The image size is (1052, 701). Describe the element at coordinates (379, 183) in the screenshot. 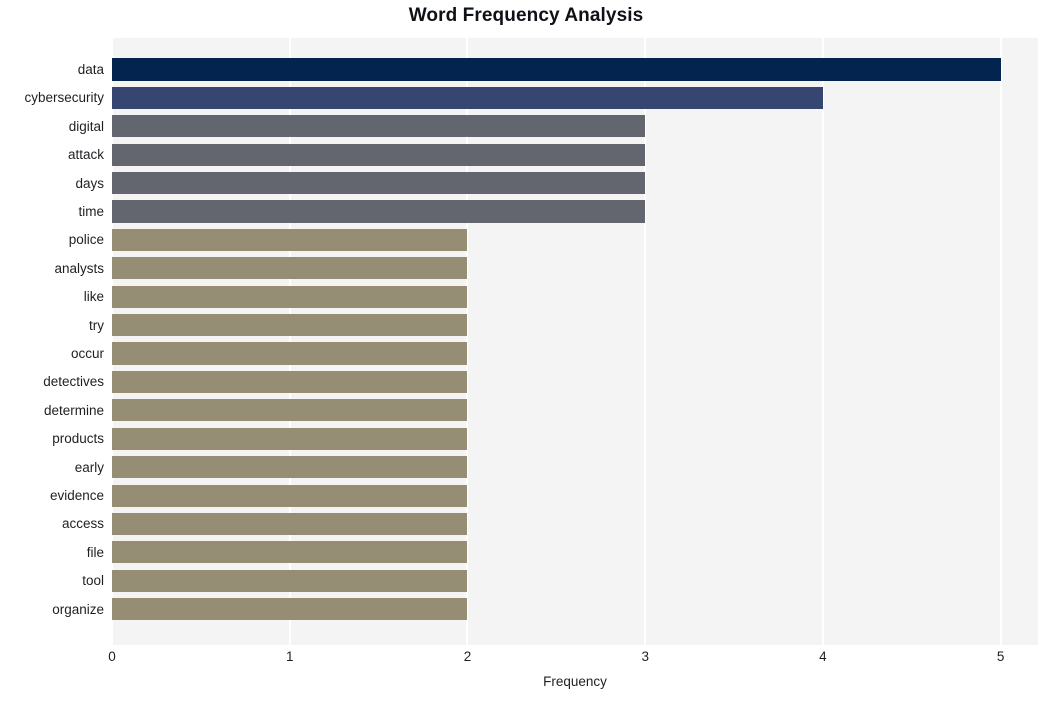

I see `bar-days` at that location.